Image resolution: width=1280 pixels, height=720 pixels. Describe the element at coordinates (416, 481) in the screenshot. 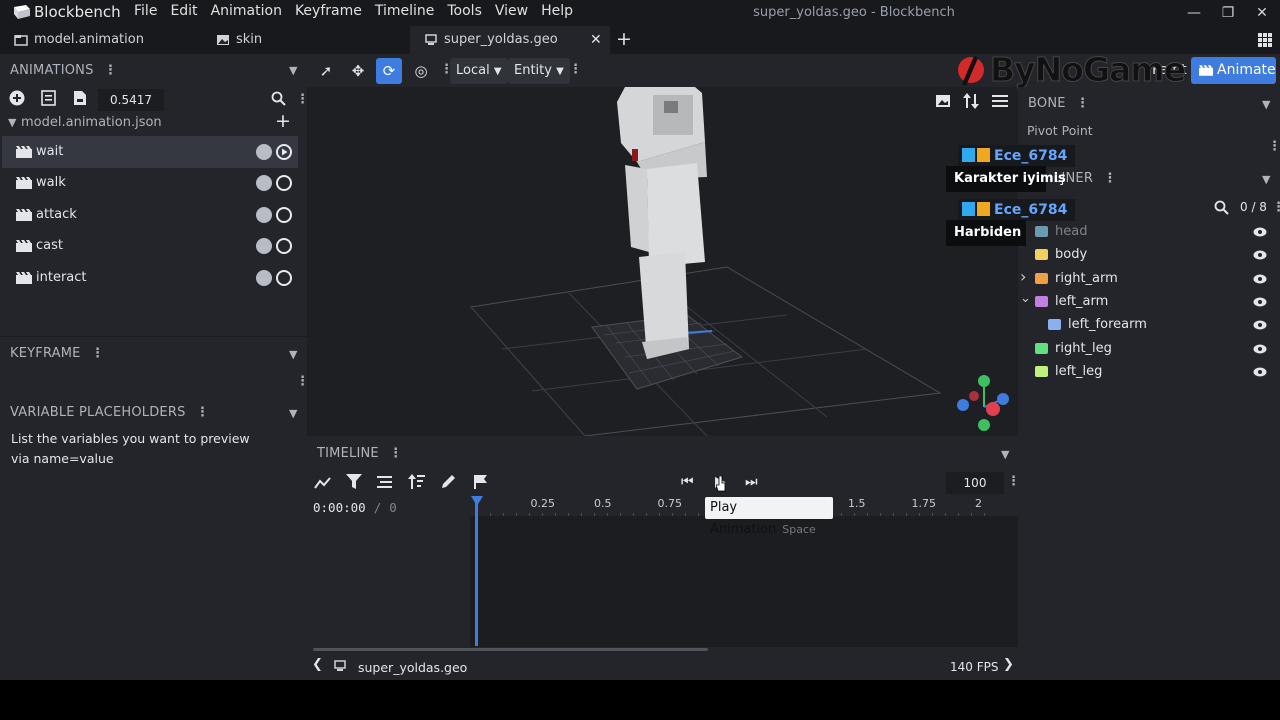

I see `sort-up-icon` at that location.